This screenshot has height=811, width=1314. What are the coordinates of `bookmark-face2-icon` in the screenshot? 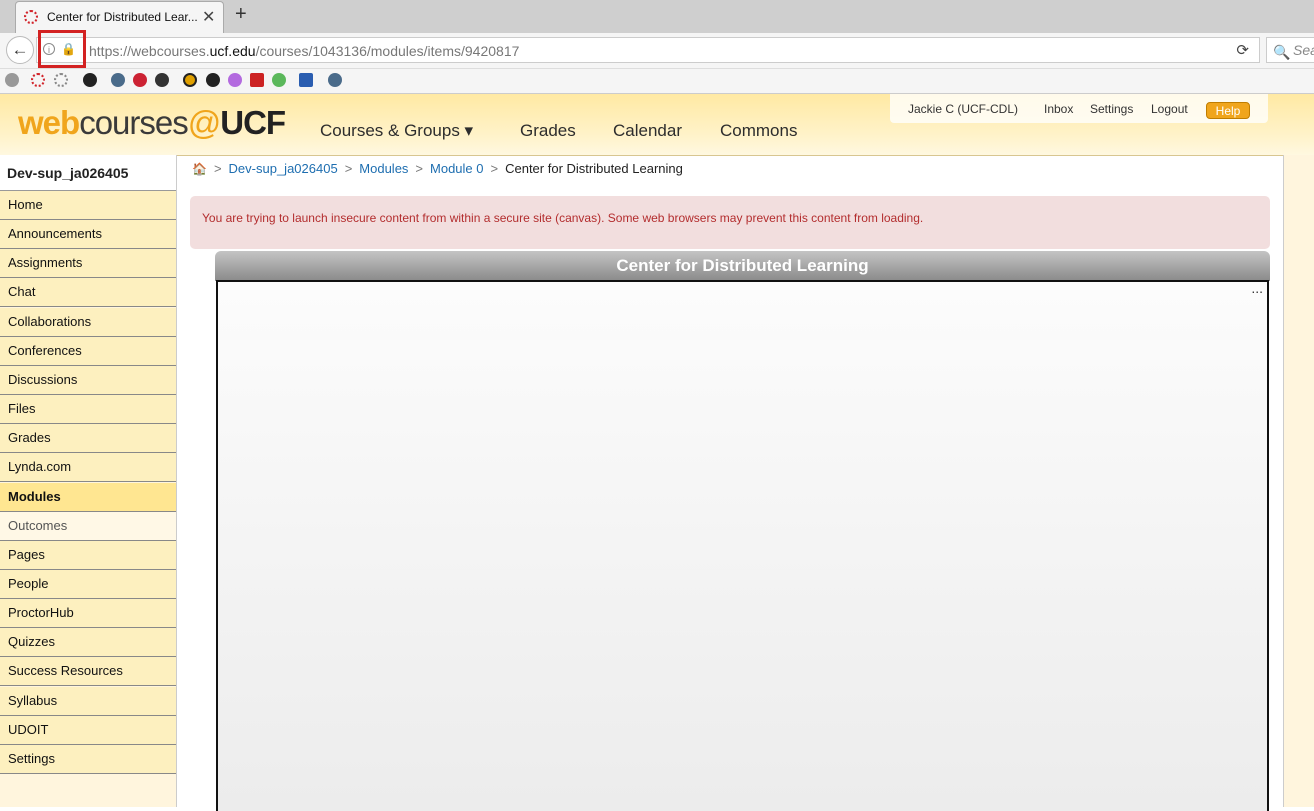 It's located at (335, 80).